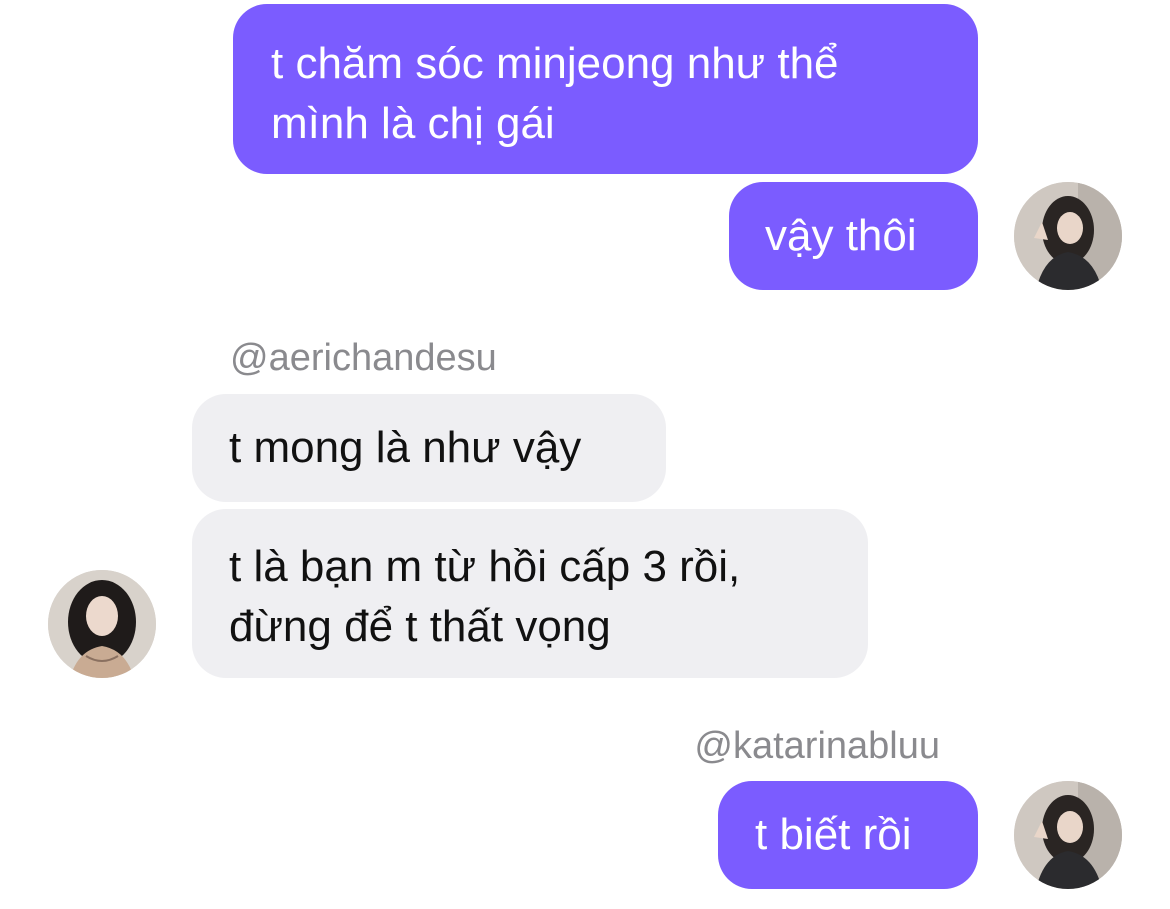 The image size is (1170, 909). I want to click on contact-avatar, so click(102, 624).